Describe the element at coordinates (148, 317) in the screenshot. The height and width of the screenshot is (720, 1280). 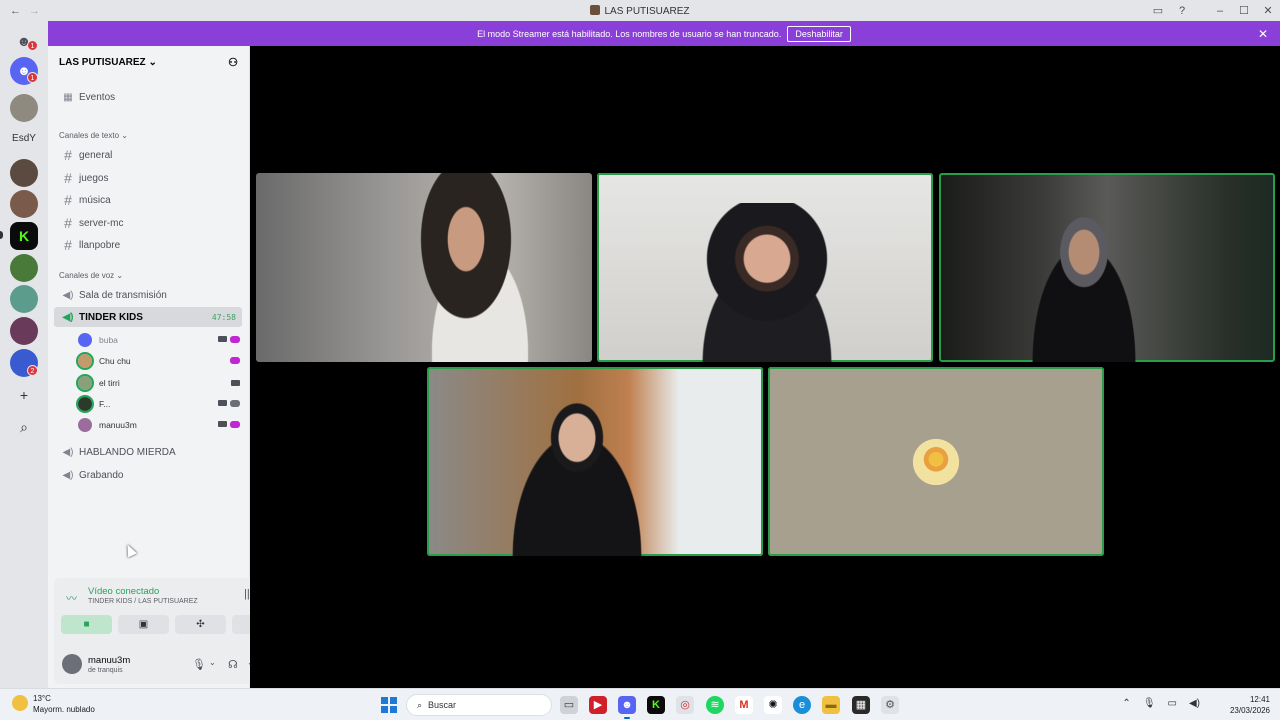
I see `voice-channel-tinder-kids: ◀) TINDER KIDS 47:58` at that location.